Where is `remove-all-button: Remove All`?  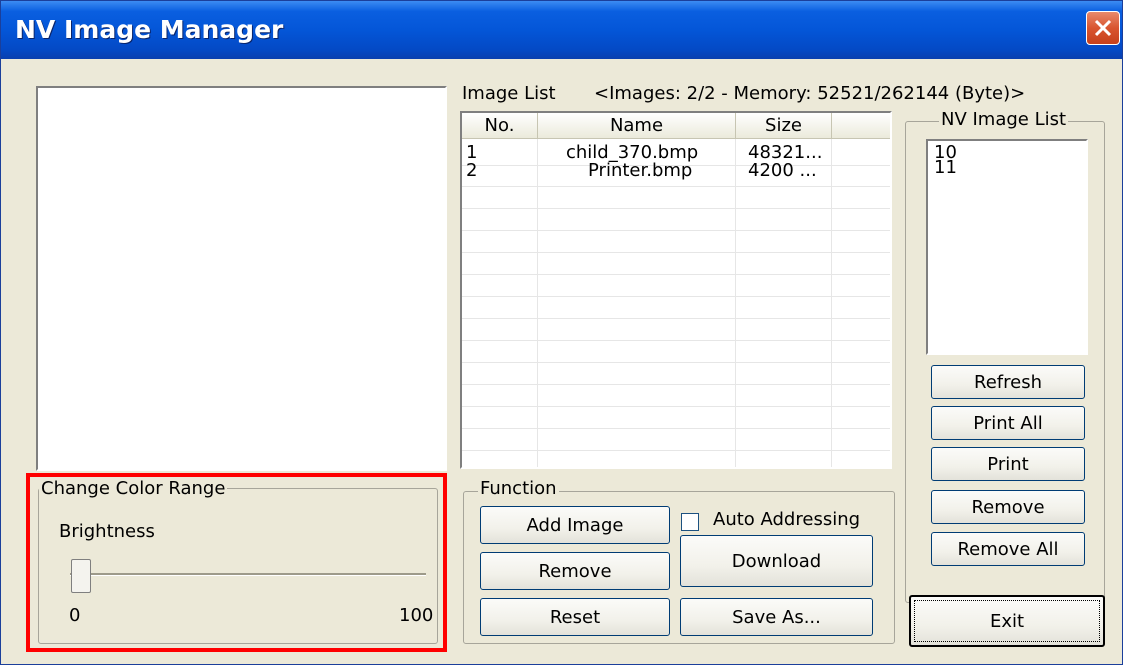 remove-all-button: Remove All is located at coordinates (1008, 549).